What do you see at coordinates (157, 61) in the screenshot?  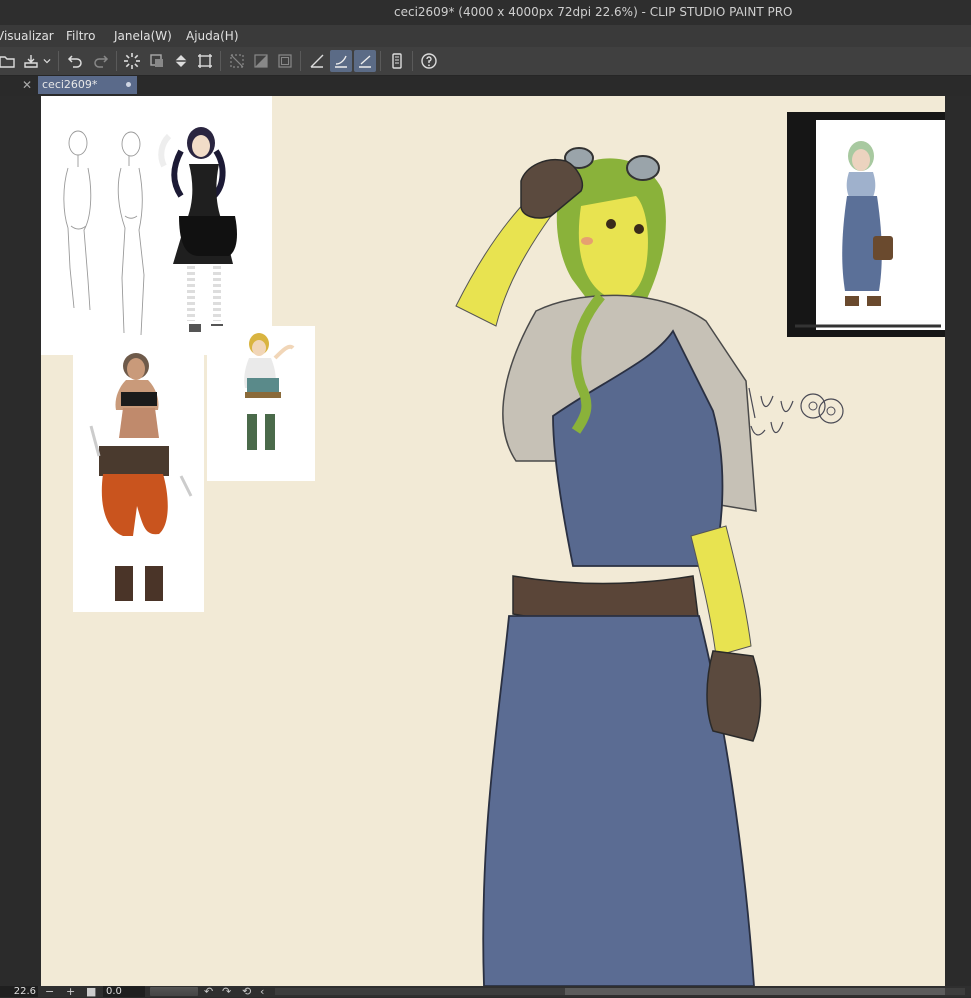 I see `clear-icon` at bounding box center [157, 61].